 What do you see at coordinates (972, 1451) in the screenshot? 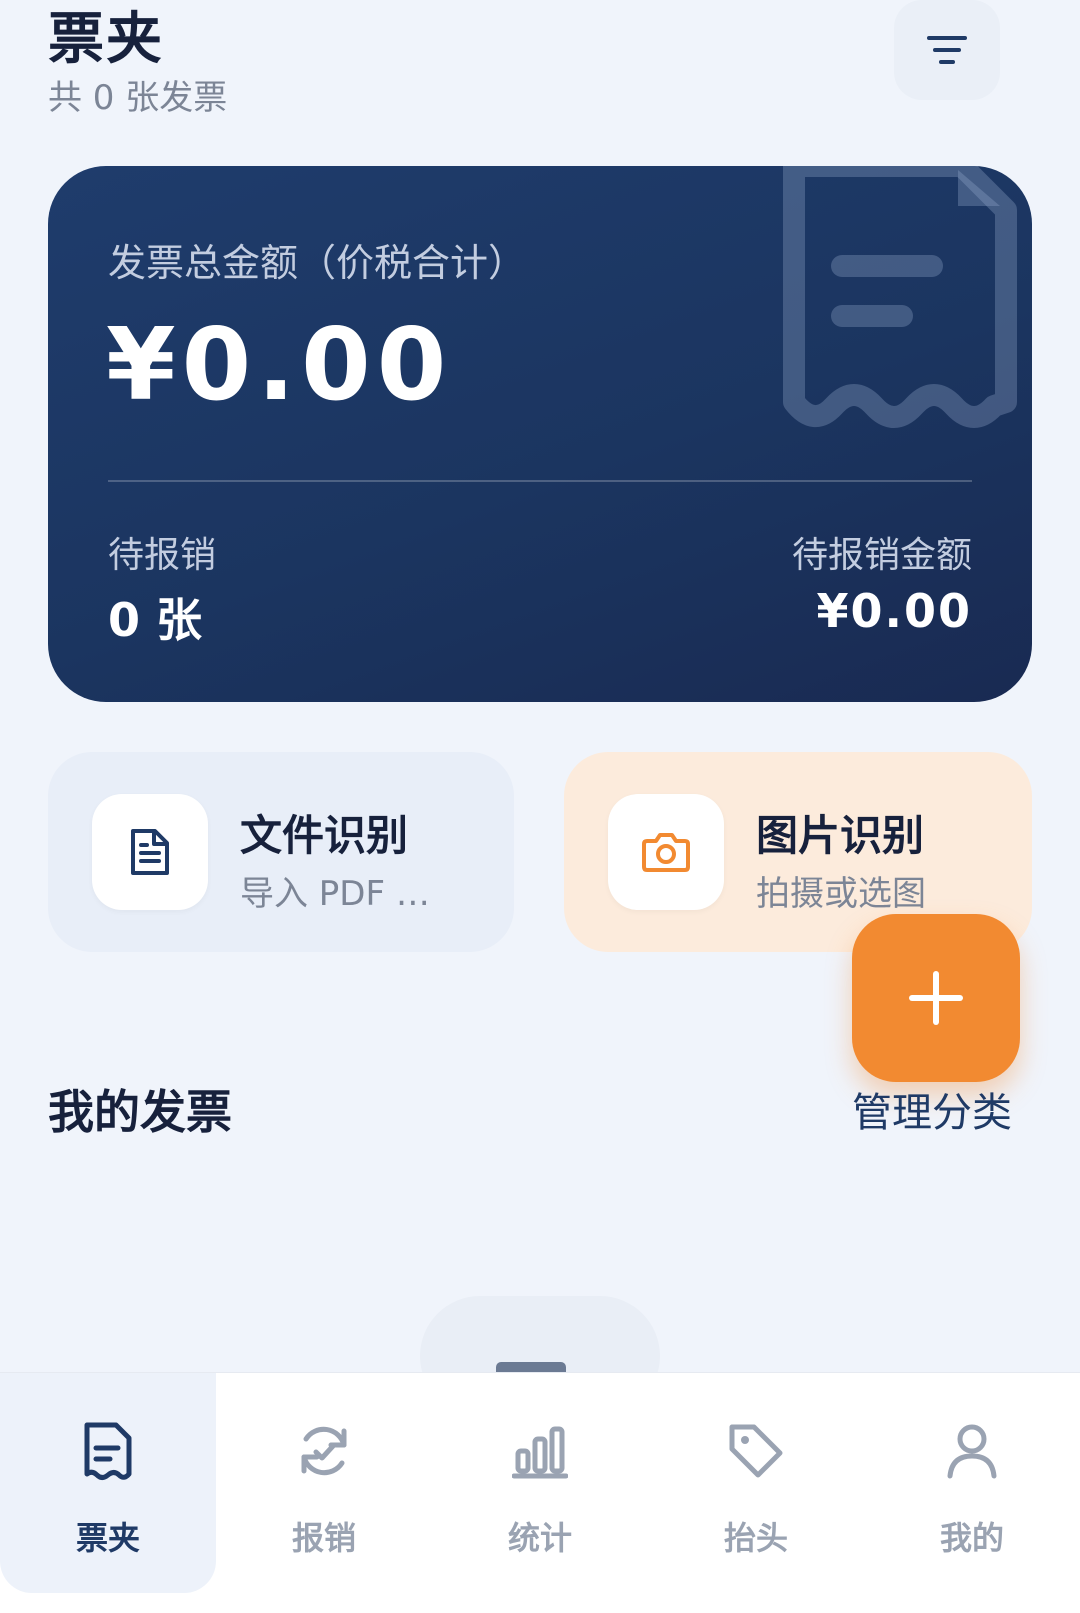
I see `user-icon` at bounding box center [972, 1451].